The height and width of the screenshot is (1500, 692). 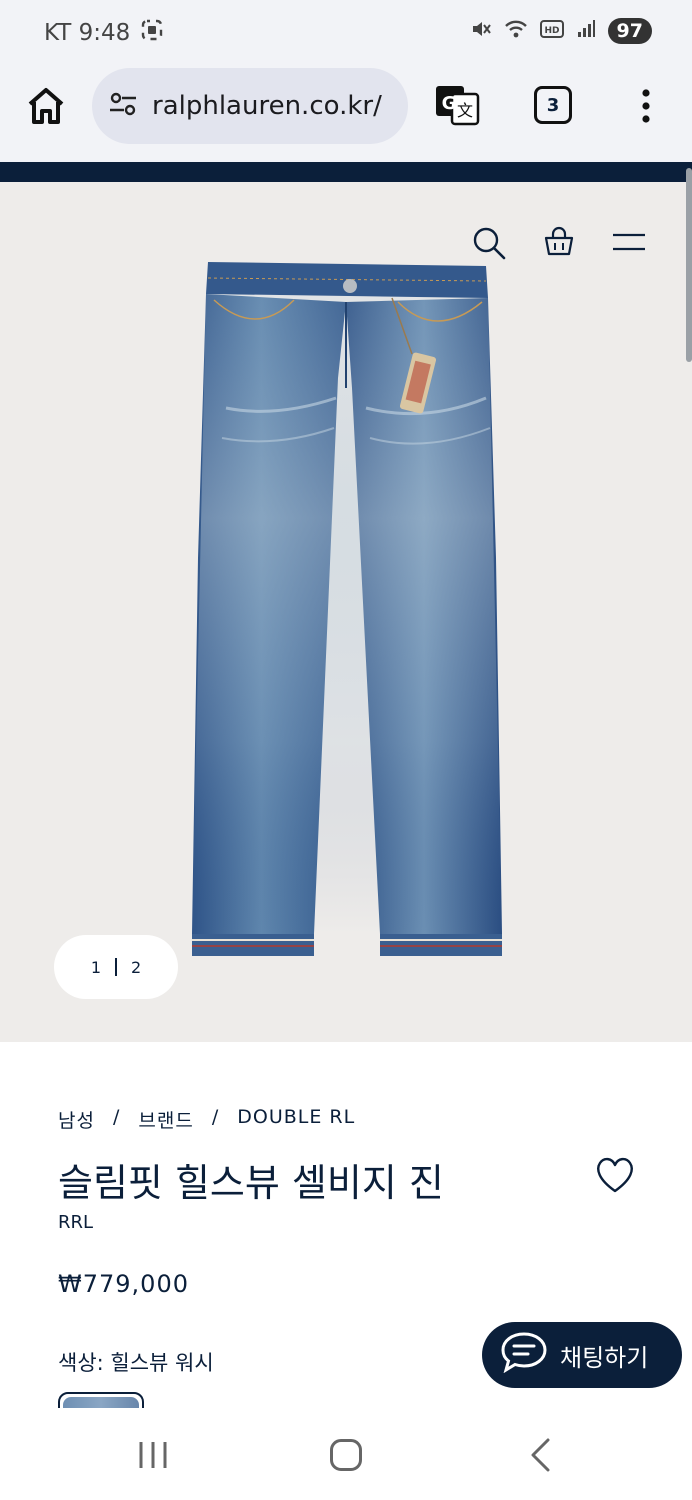 I want to click on chat-label: 채팅하기, so click(x=604, y=1357).